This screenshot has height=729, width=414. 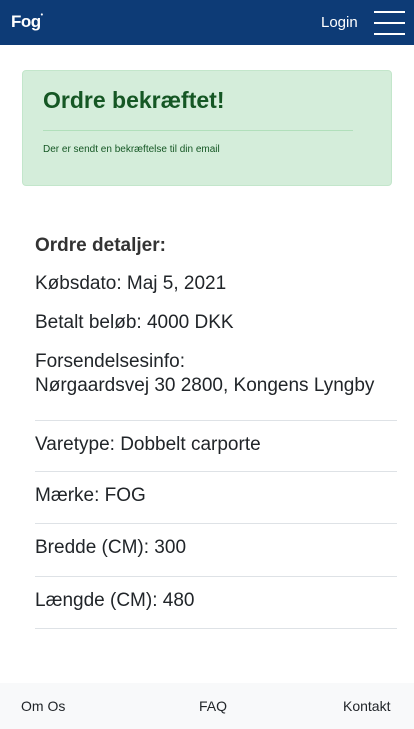 I want to click on alert-divider, so click(x=198, y=130).